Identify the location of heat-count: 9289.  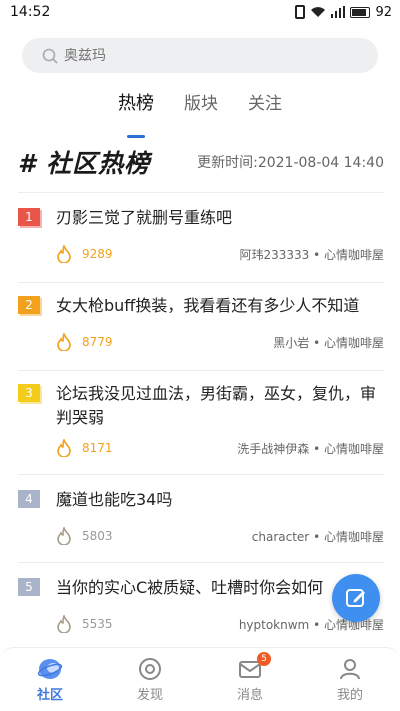
(97, 254).